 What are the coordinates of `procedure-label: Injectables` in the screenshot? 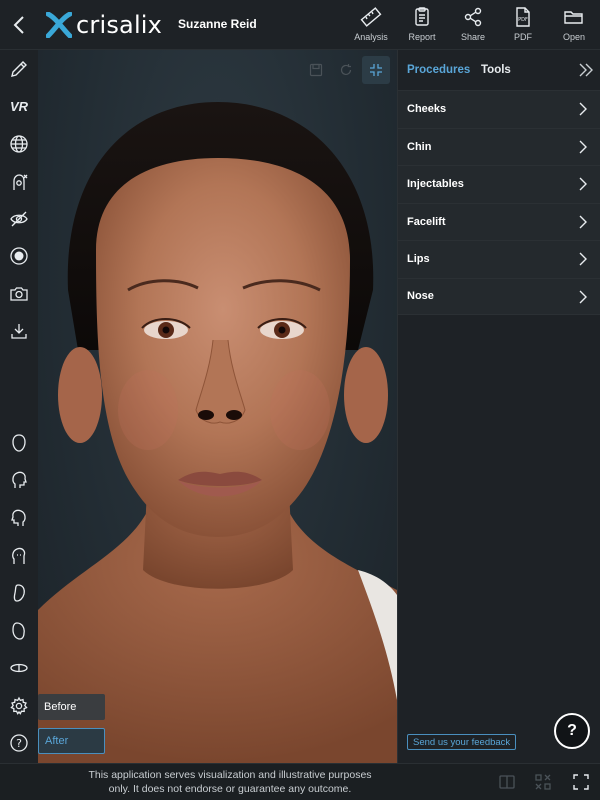 It's located at (435, 184).